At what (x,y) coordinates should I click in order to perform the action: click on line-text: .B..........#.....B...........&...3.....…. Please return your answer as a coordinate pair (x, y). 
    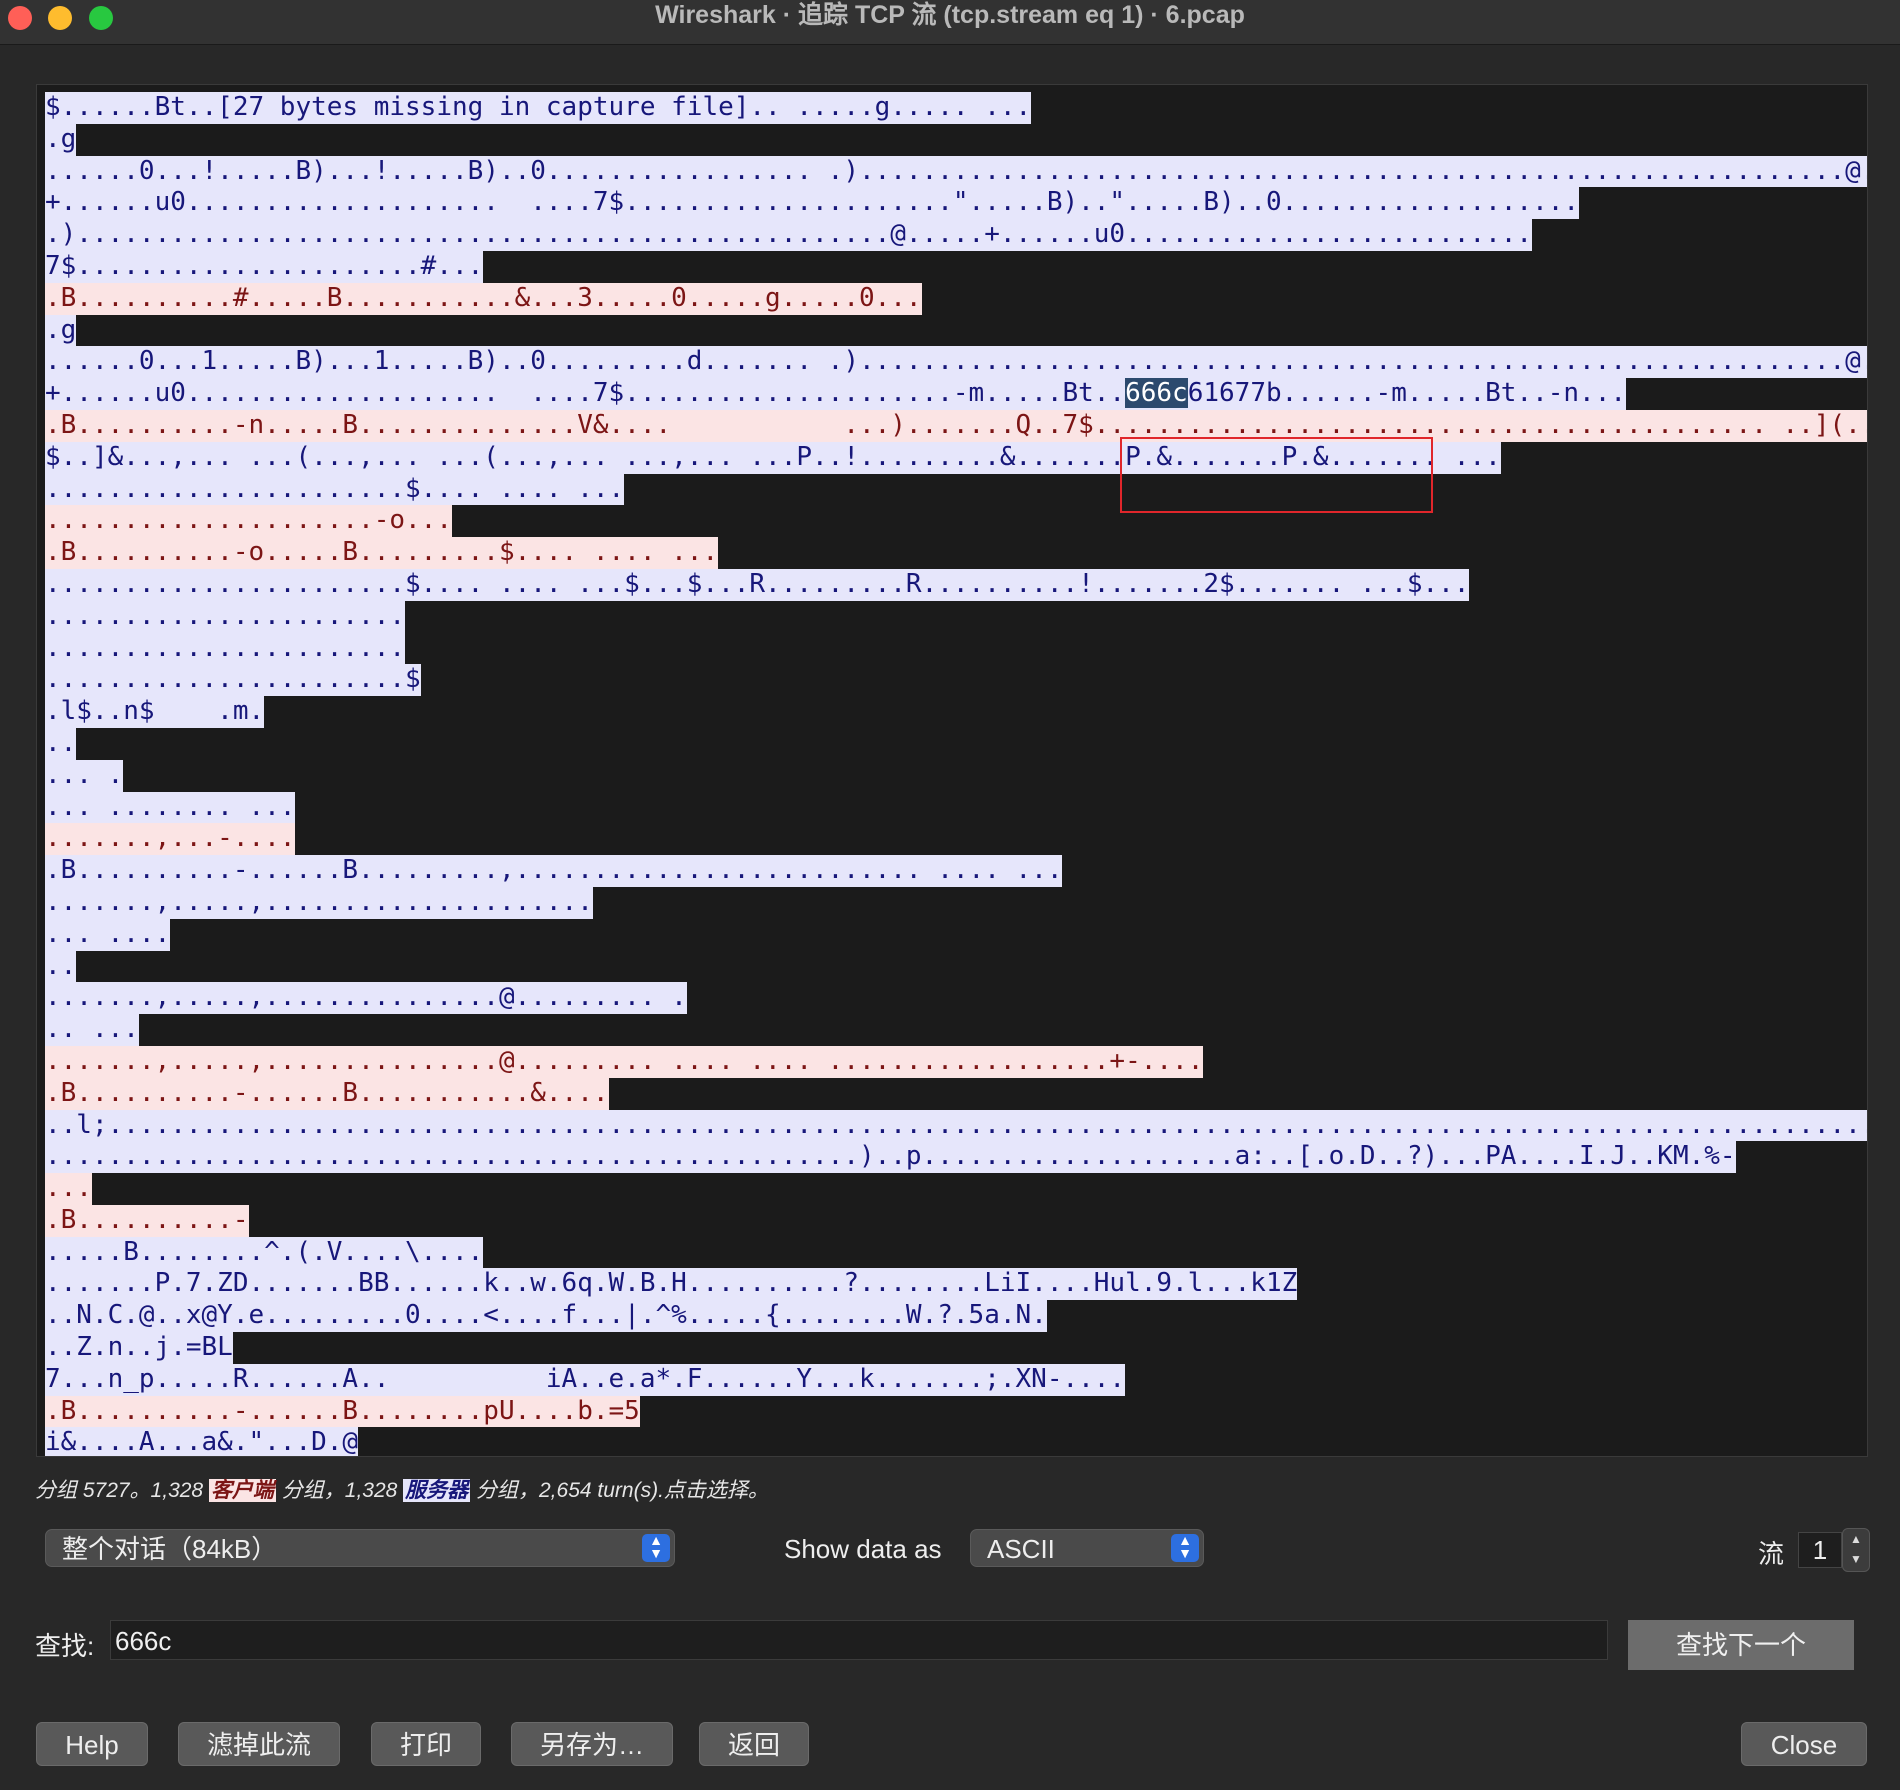
    Looking at the image, I should click on (483, 297).